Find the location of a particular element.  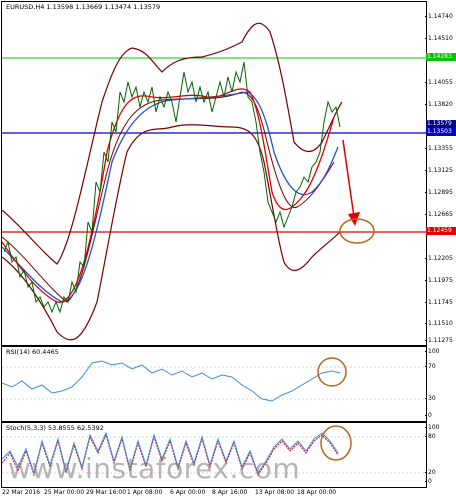

time-label: 25 Mar 00:00 is located at coordinates (64, 492).